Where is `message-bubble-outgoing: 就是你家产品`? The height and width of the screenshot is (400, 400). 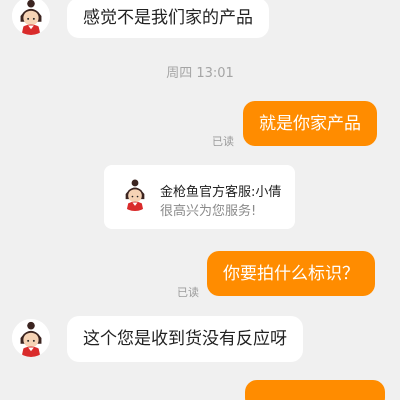 message-bubble-outgoing: 就是你家产品 is located at coordinates (310, 123).